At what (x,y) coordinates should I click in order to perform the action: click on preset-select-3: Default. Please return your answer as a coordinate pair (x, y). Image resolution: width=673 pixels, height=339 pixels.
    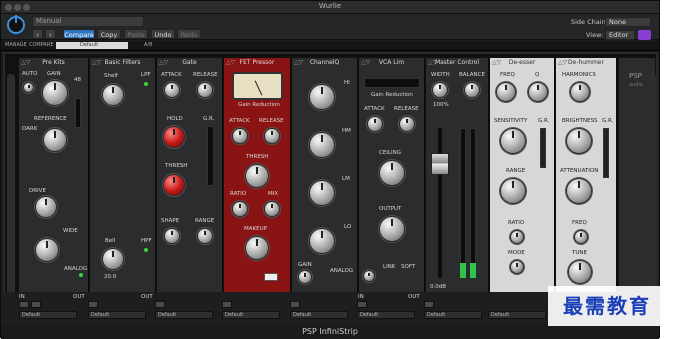
    Looking at the image, I should click on (184, 315).